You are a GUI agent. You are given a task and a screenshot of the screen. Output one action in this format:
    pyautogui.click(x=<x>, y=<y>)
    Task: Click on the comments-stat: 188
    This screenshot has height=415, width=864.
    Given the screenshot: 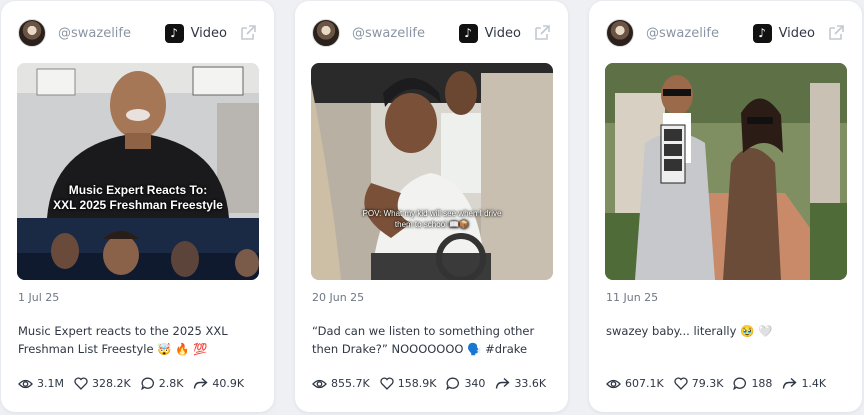 What is the action you would take?
    pyautogui.click(x=752, y=383)
    